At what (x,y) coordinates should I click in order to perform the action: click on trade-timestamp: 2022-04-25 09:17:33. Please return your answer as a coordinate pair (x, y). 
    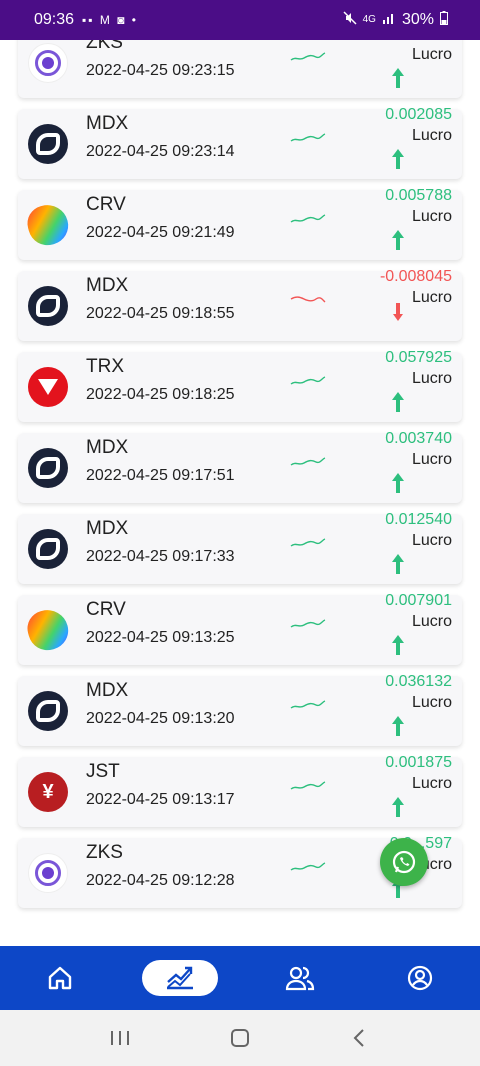
    Looking at the image, I should click on (160, 556).